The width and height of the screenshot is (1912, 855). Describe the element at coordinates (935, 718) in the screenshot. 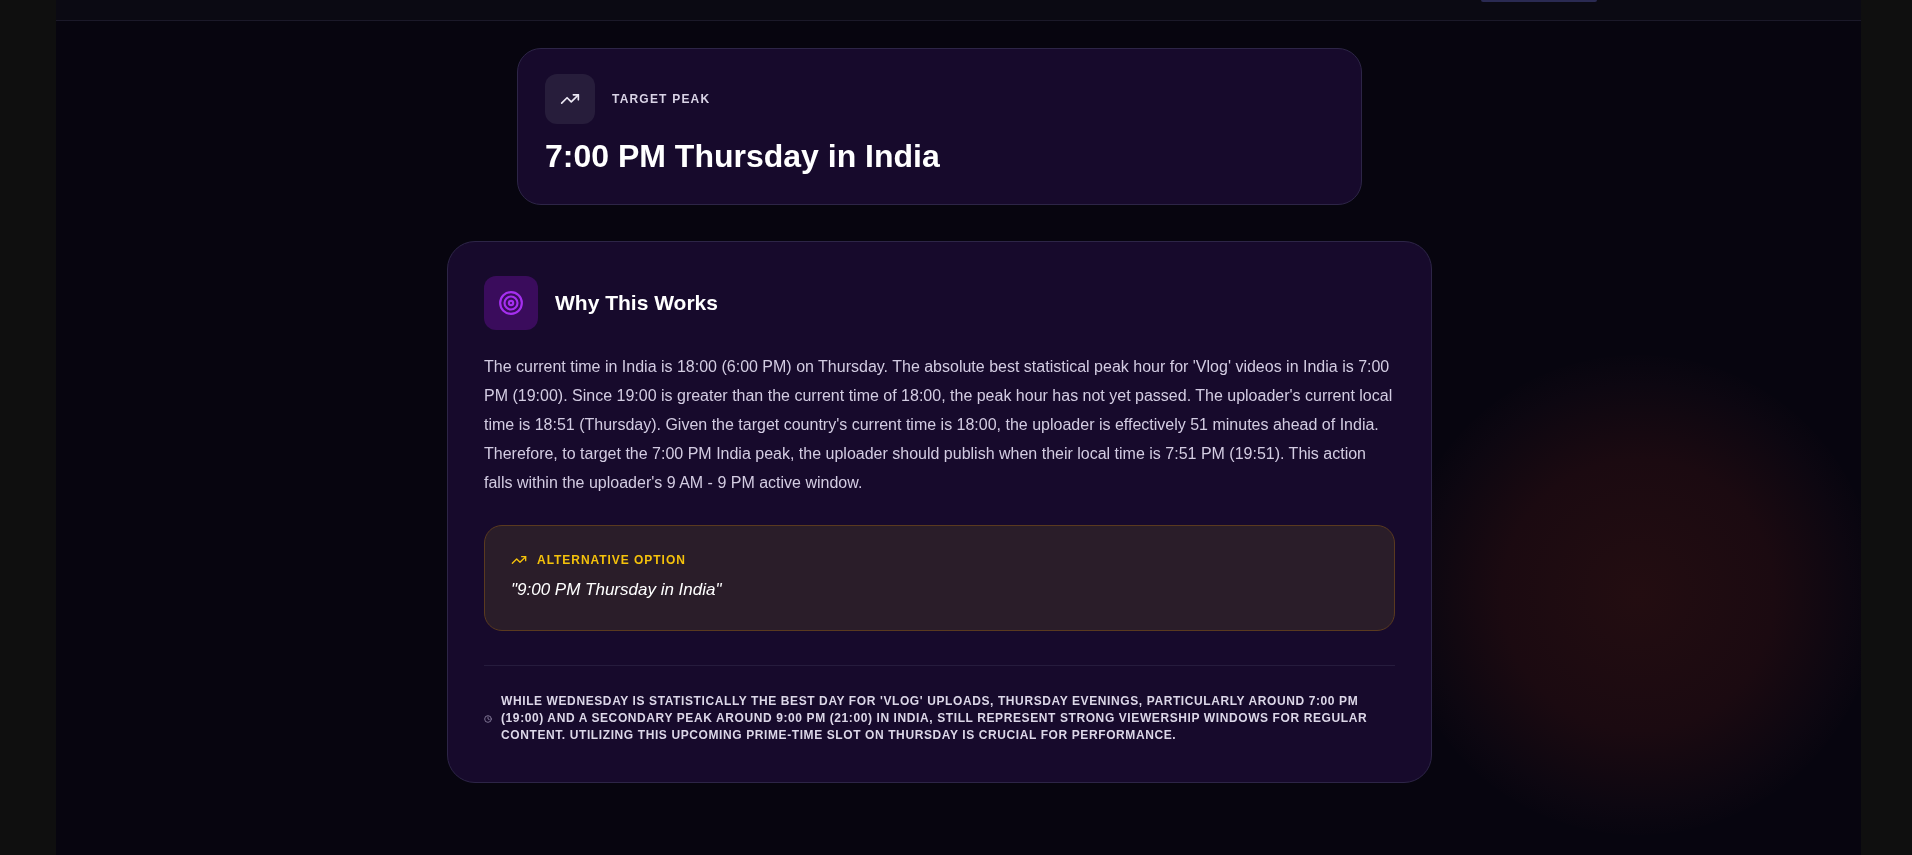

I see `note-text: WHILE WEDNESDAY IS STATISTICALLY THE BEST DAY FOR 'VLOG' UPLOADS, THURSDAY EVENINGS, PARTICULARLY AROUND 7:00 PM (19:00) AND A SECONDARY PEAK AROUND 9:00 PM (21:00) IN INDIA, STILL REPRESENT STRONG VIEWERSHIP WINDOWS FOR REGULAR CONTENT. UTILIZING THIS UPCOMING PRIME-TIME SLOT ON THURSDAY IS CRUCIAL FOR PERFORMANCE.` at that location.